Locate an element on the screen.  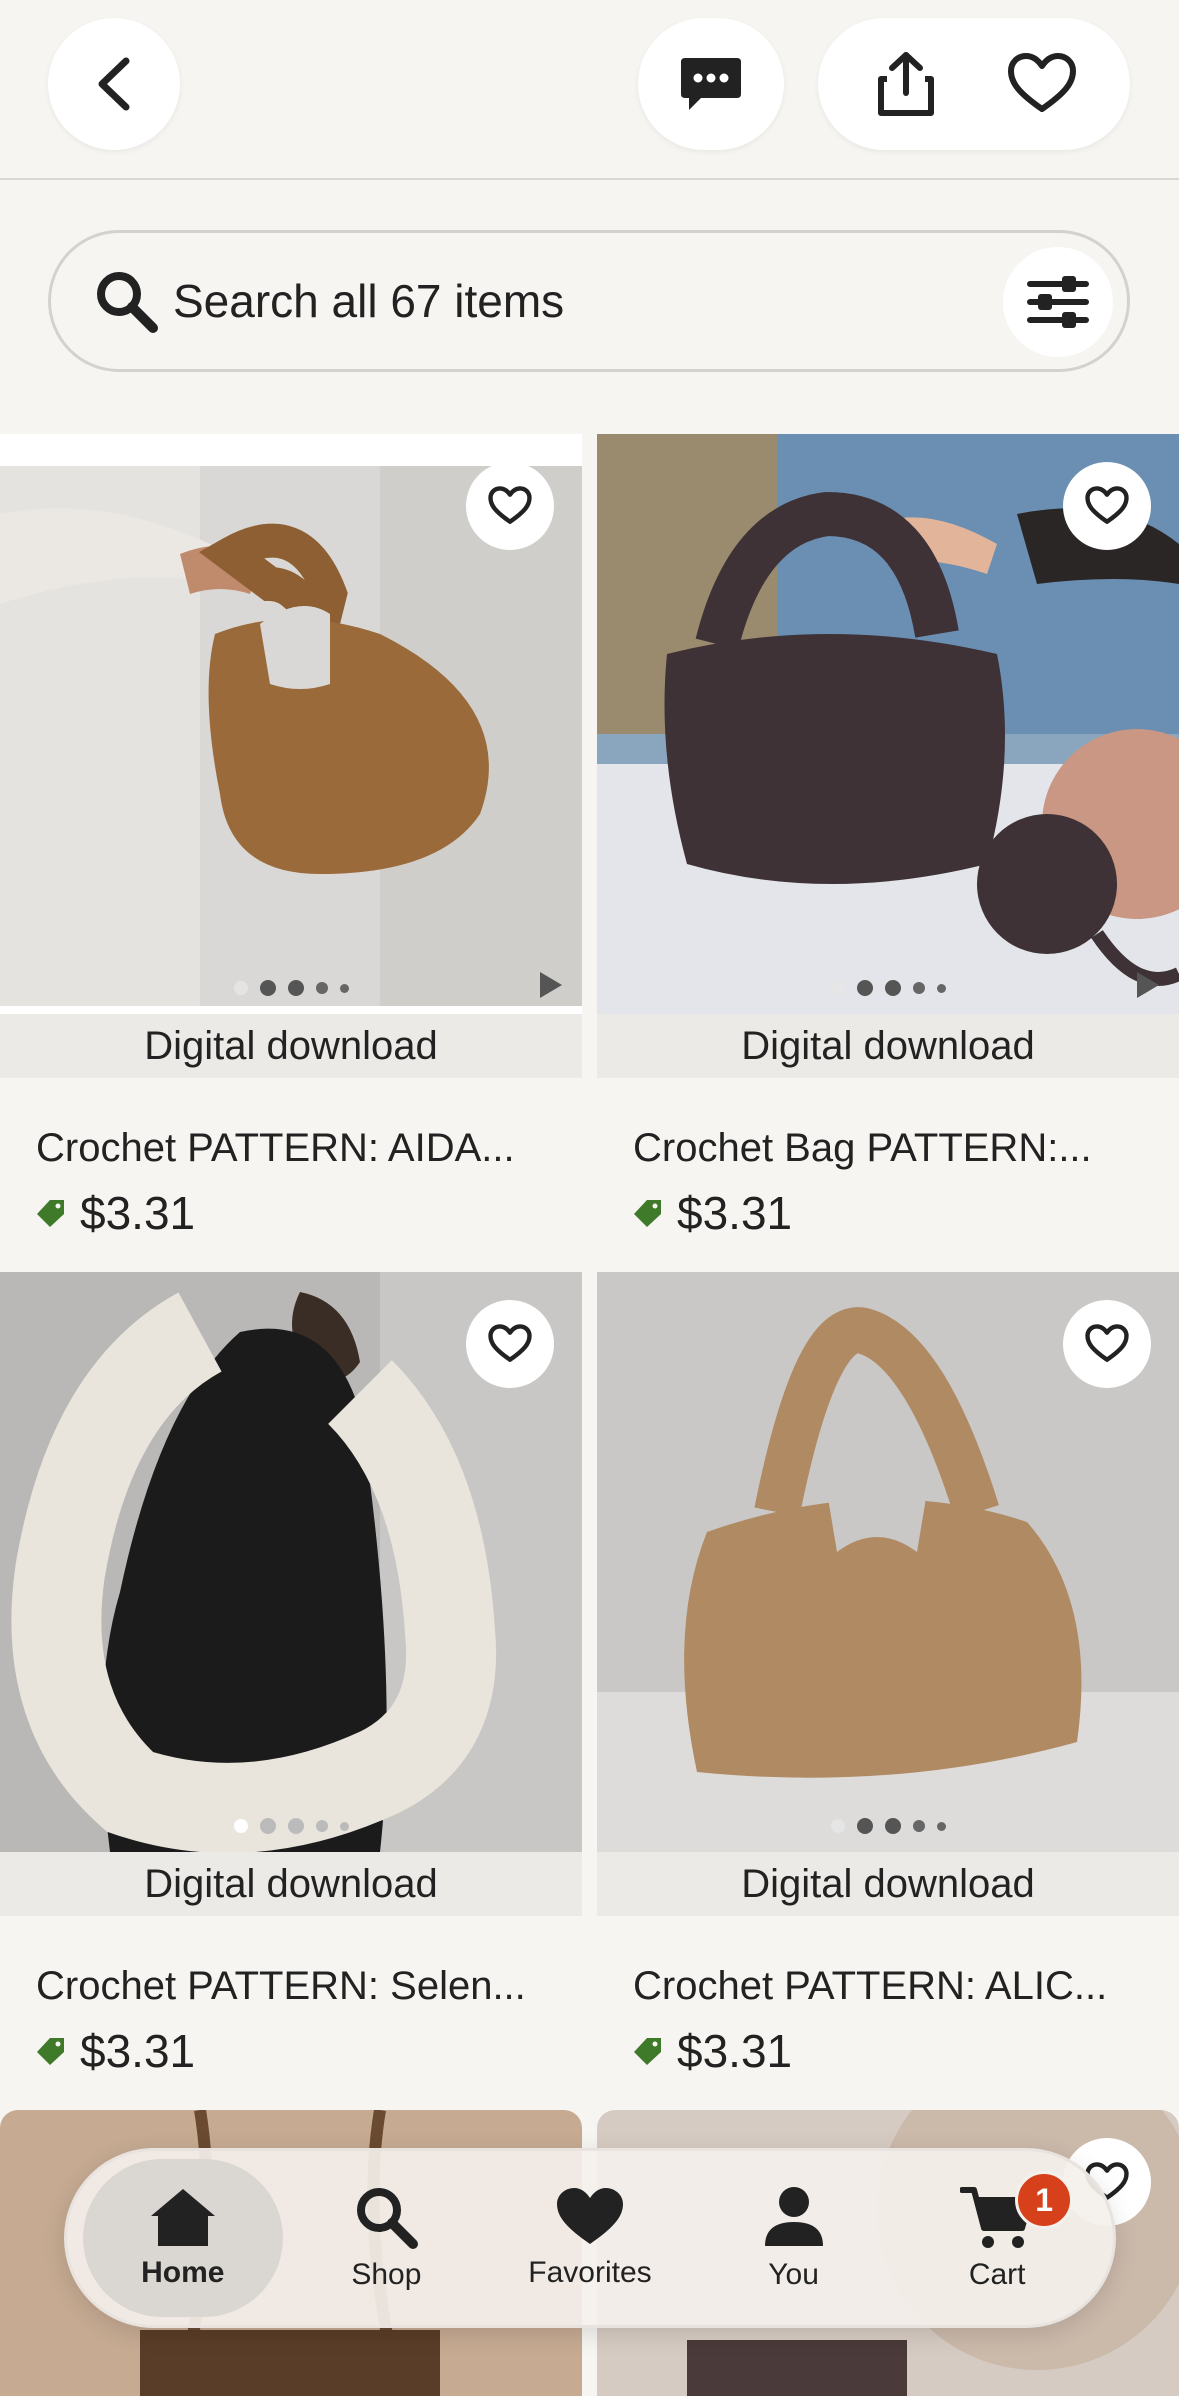
message-button is located at coordinates (711, 84).